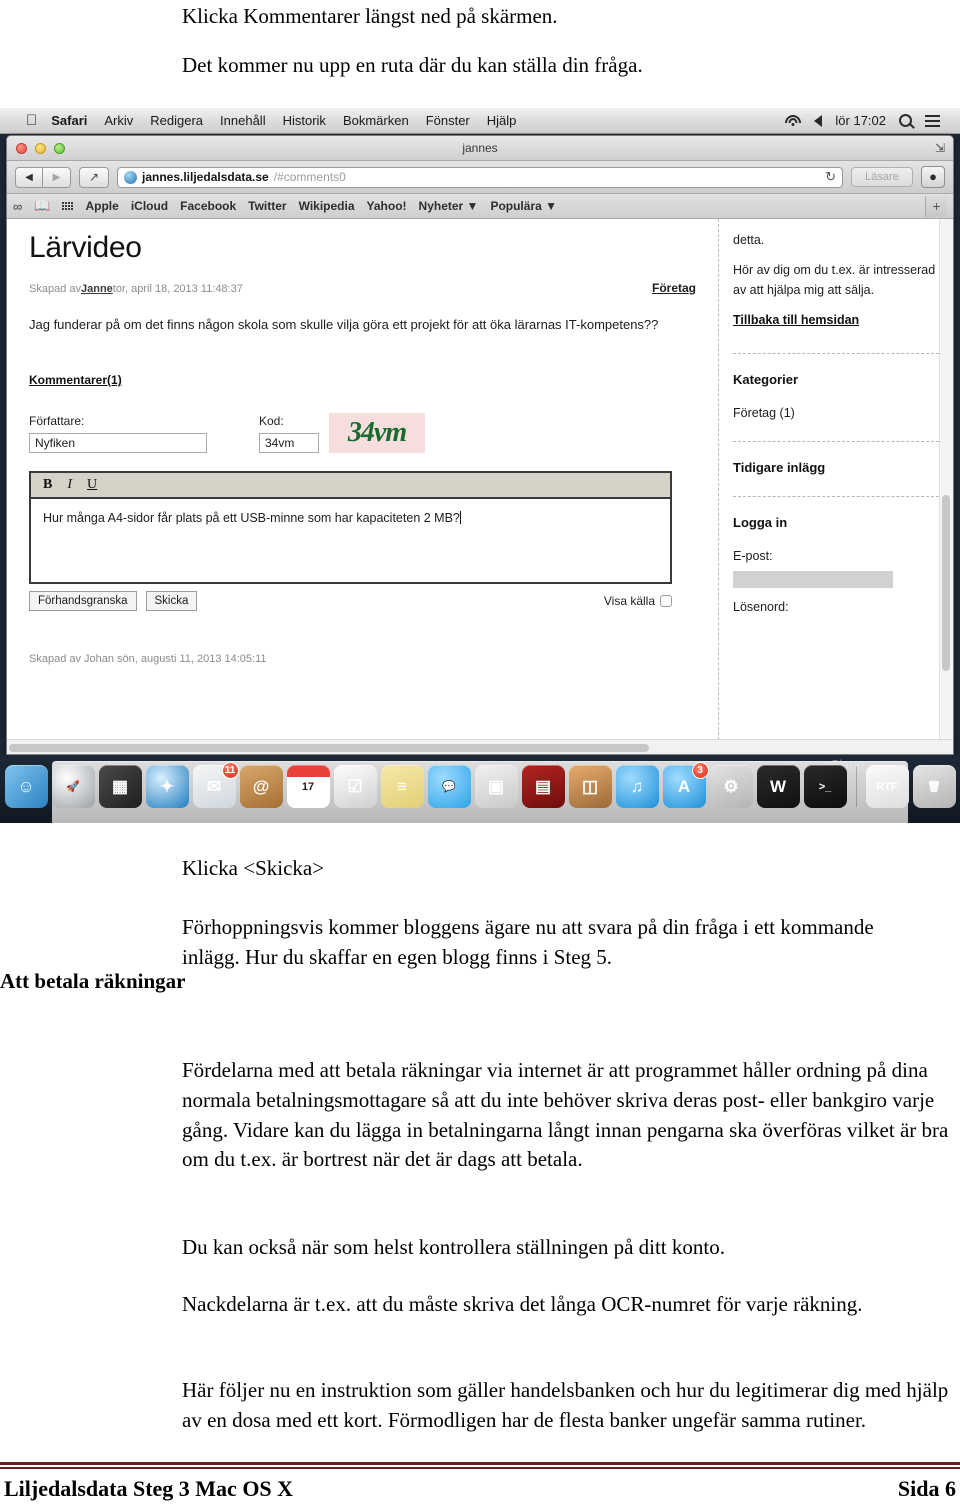 This screenshot has height=1511, width=960. I want to click on window-title: jannes, so click(480, 148).